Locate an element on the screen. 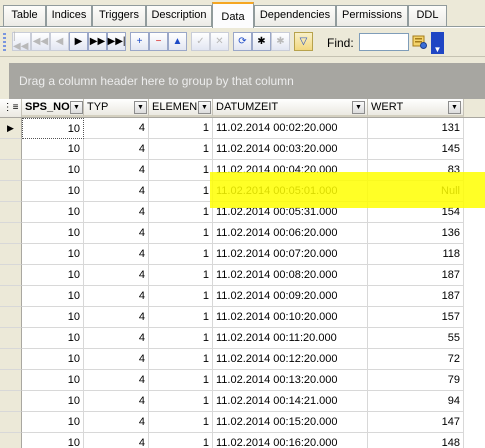  insert-record-button: + is located at coordinates (139, 41).